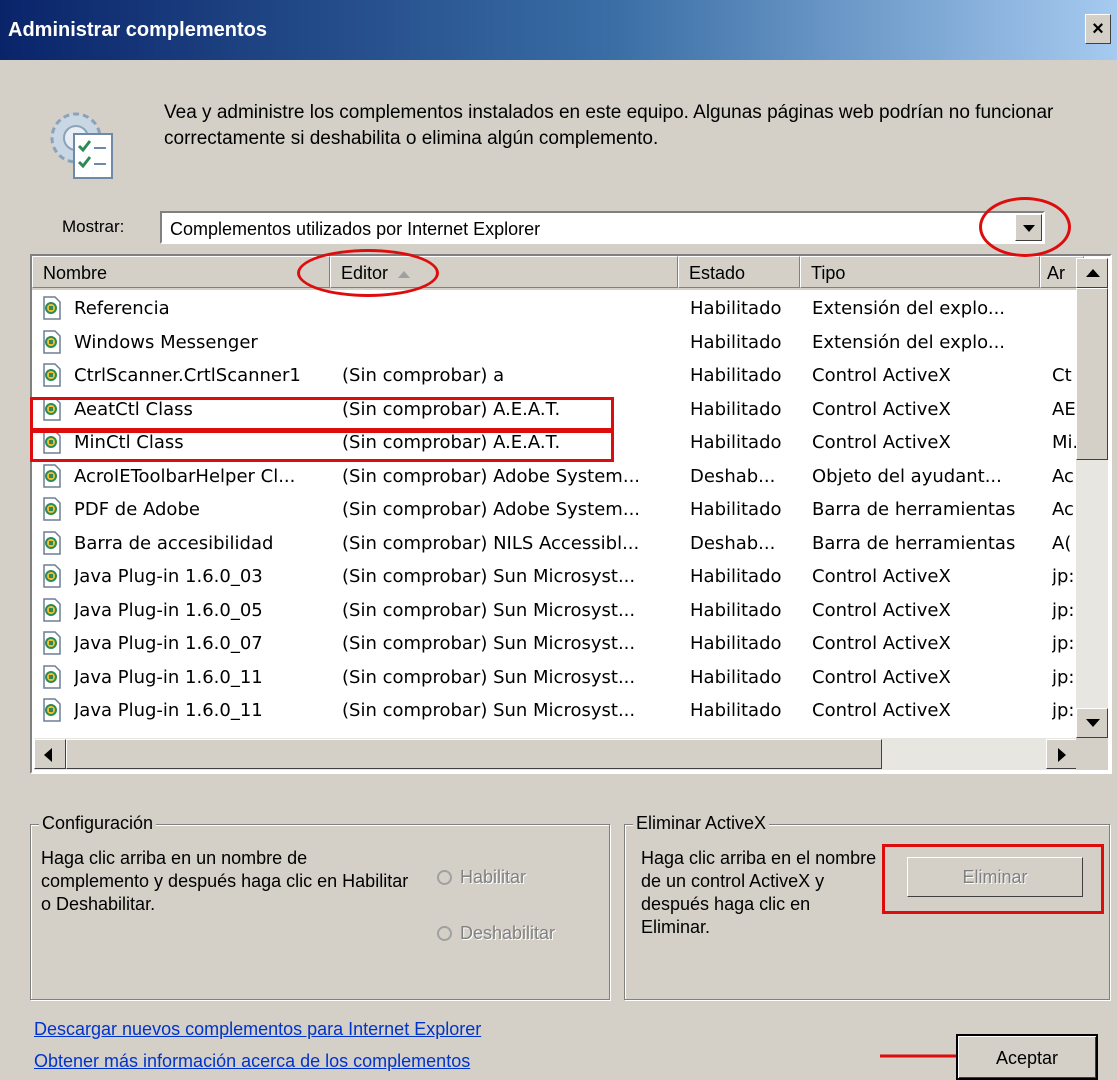 The height and width of the screenshot is (1080, 1117). What do you see at coordinates (322, 414) in the screenshot?
I see `annotation-box-aeatctl` at bounding box center [322, 414].